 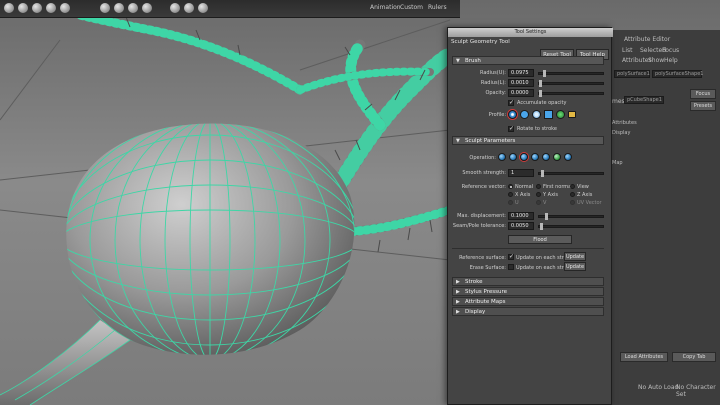 I want to click on ref-u-radio, so click(x=510, y=202).